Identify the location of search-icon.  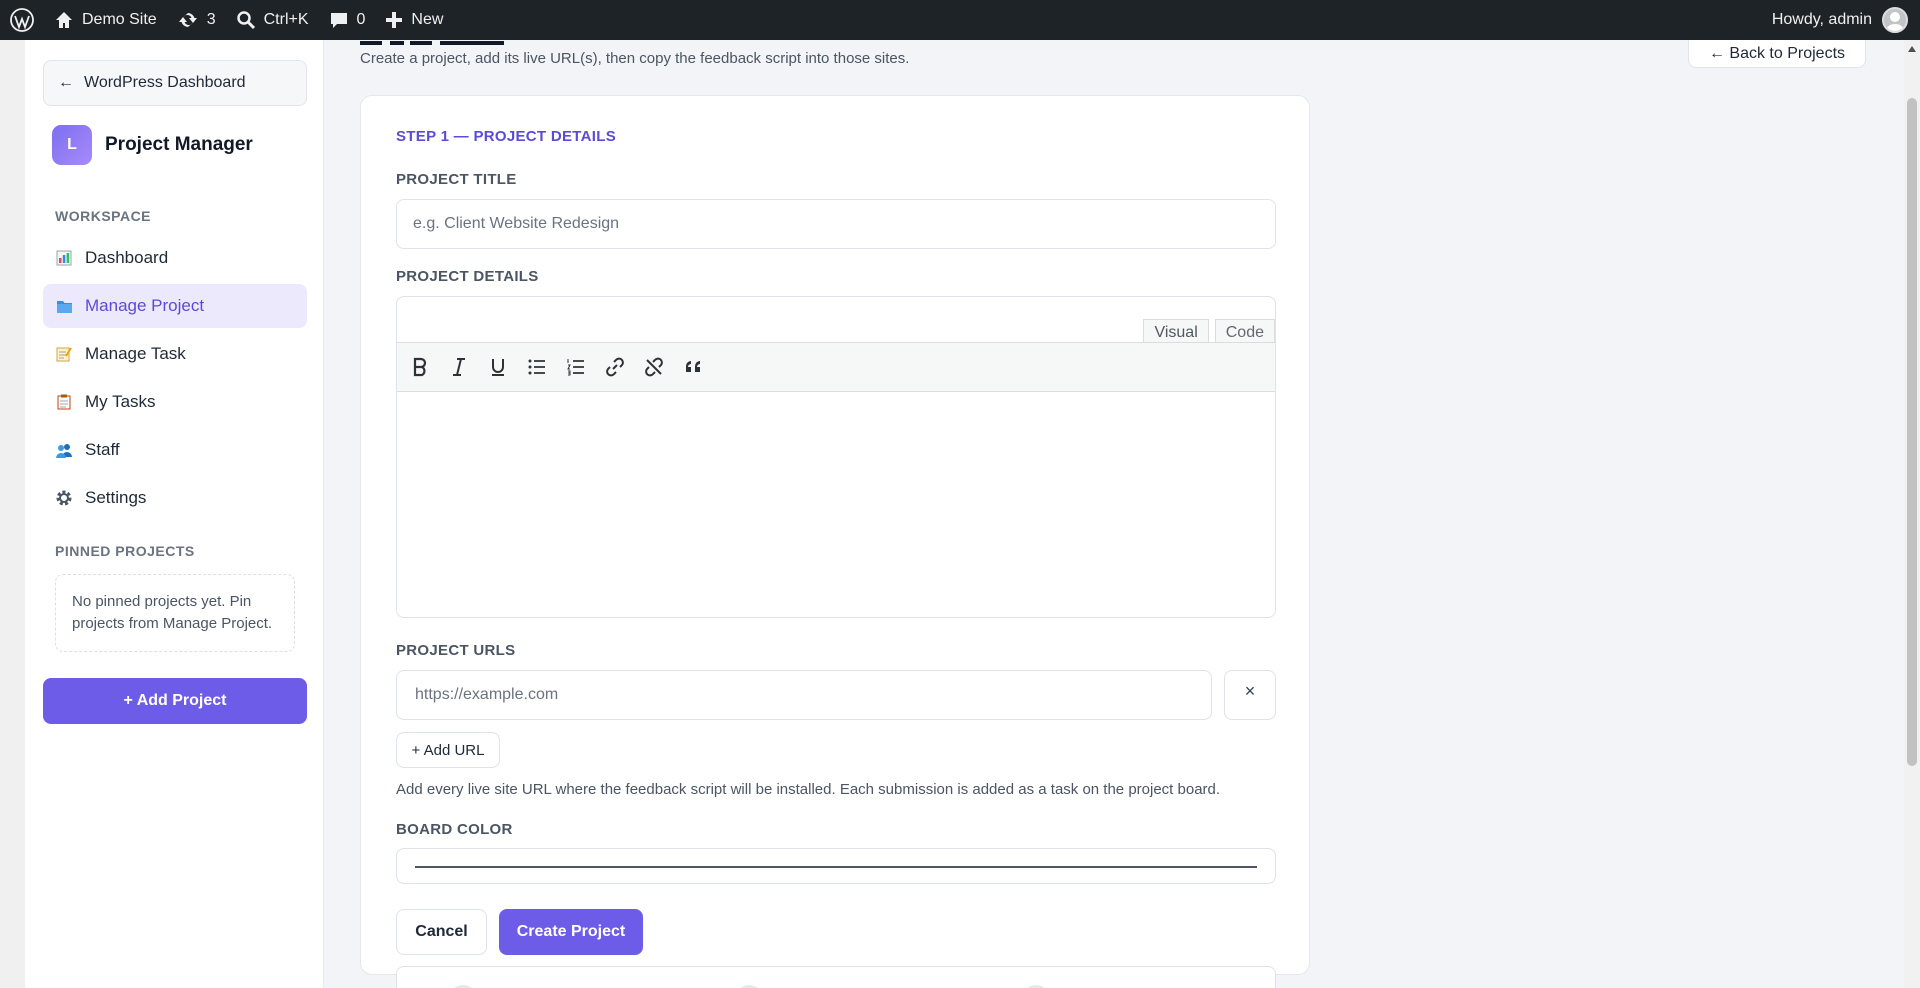
(245, 20).